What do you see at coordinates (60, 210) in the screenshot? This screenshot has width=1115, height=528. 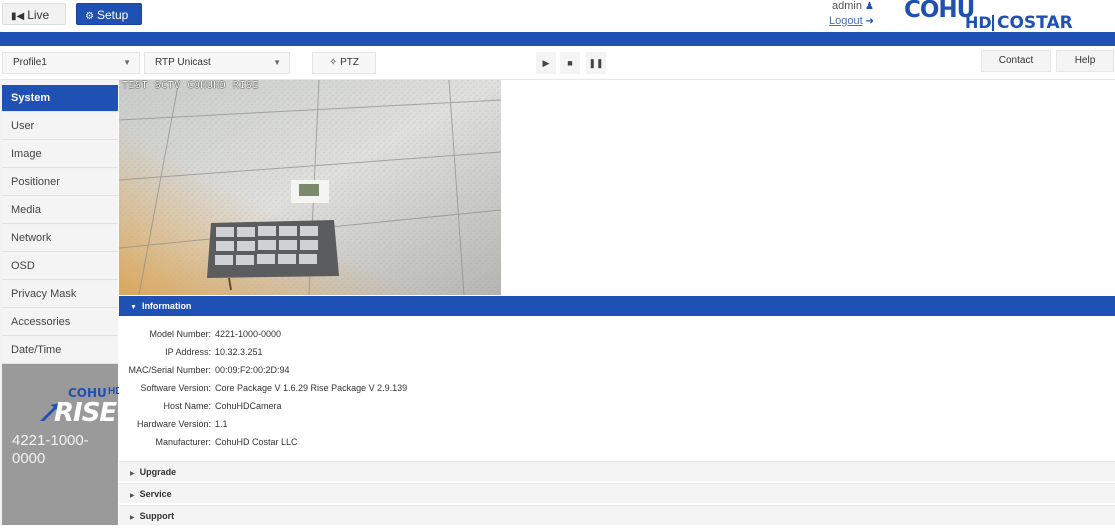 I see `sidebar-item-media: Media` at bounding box center [60, 210].